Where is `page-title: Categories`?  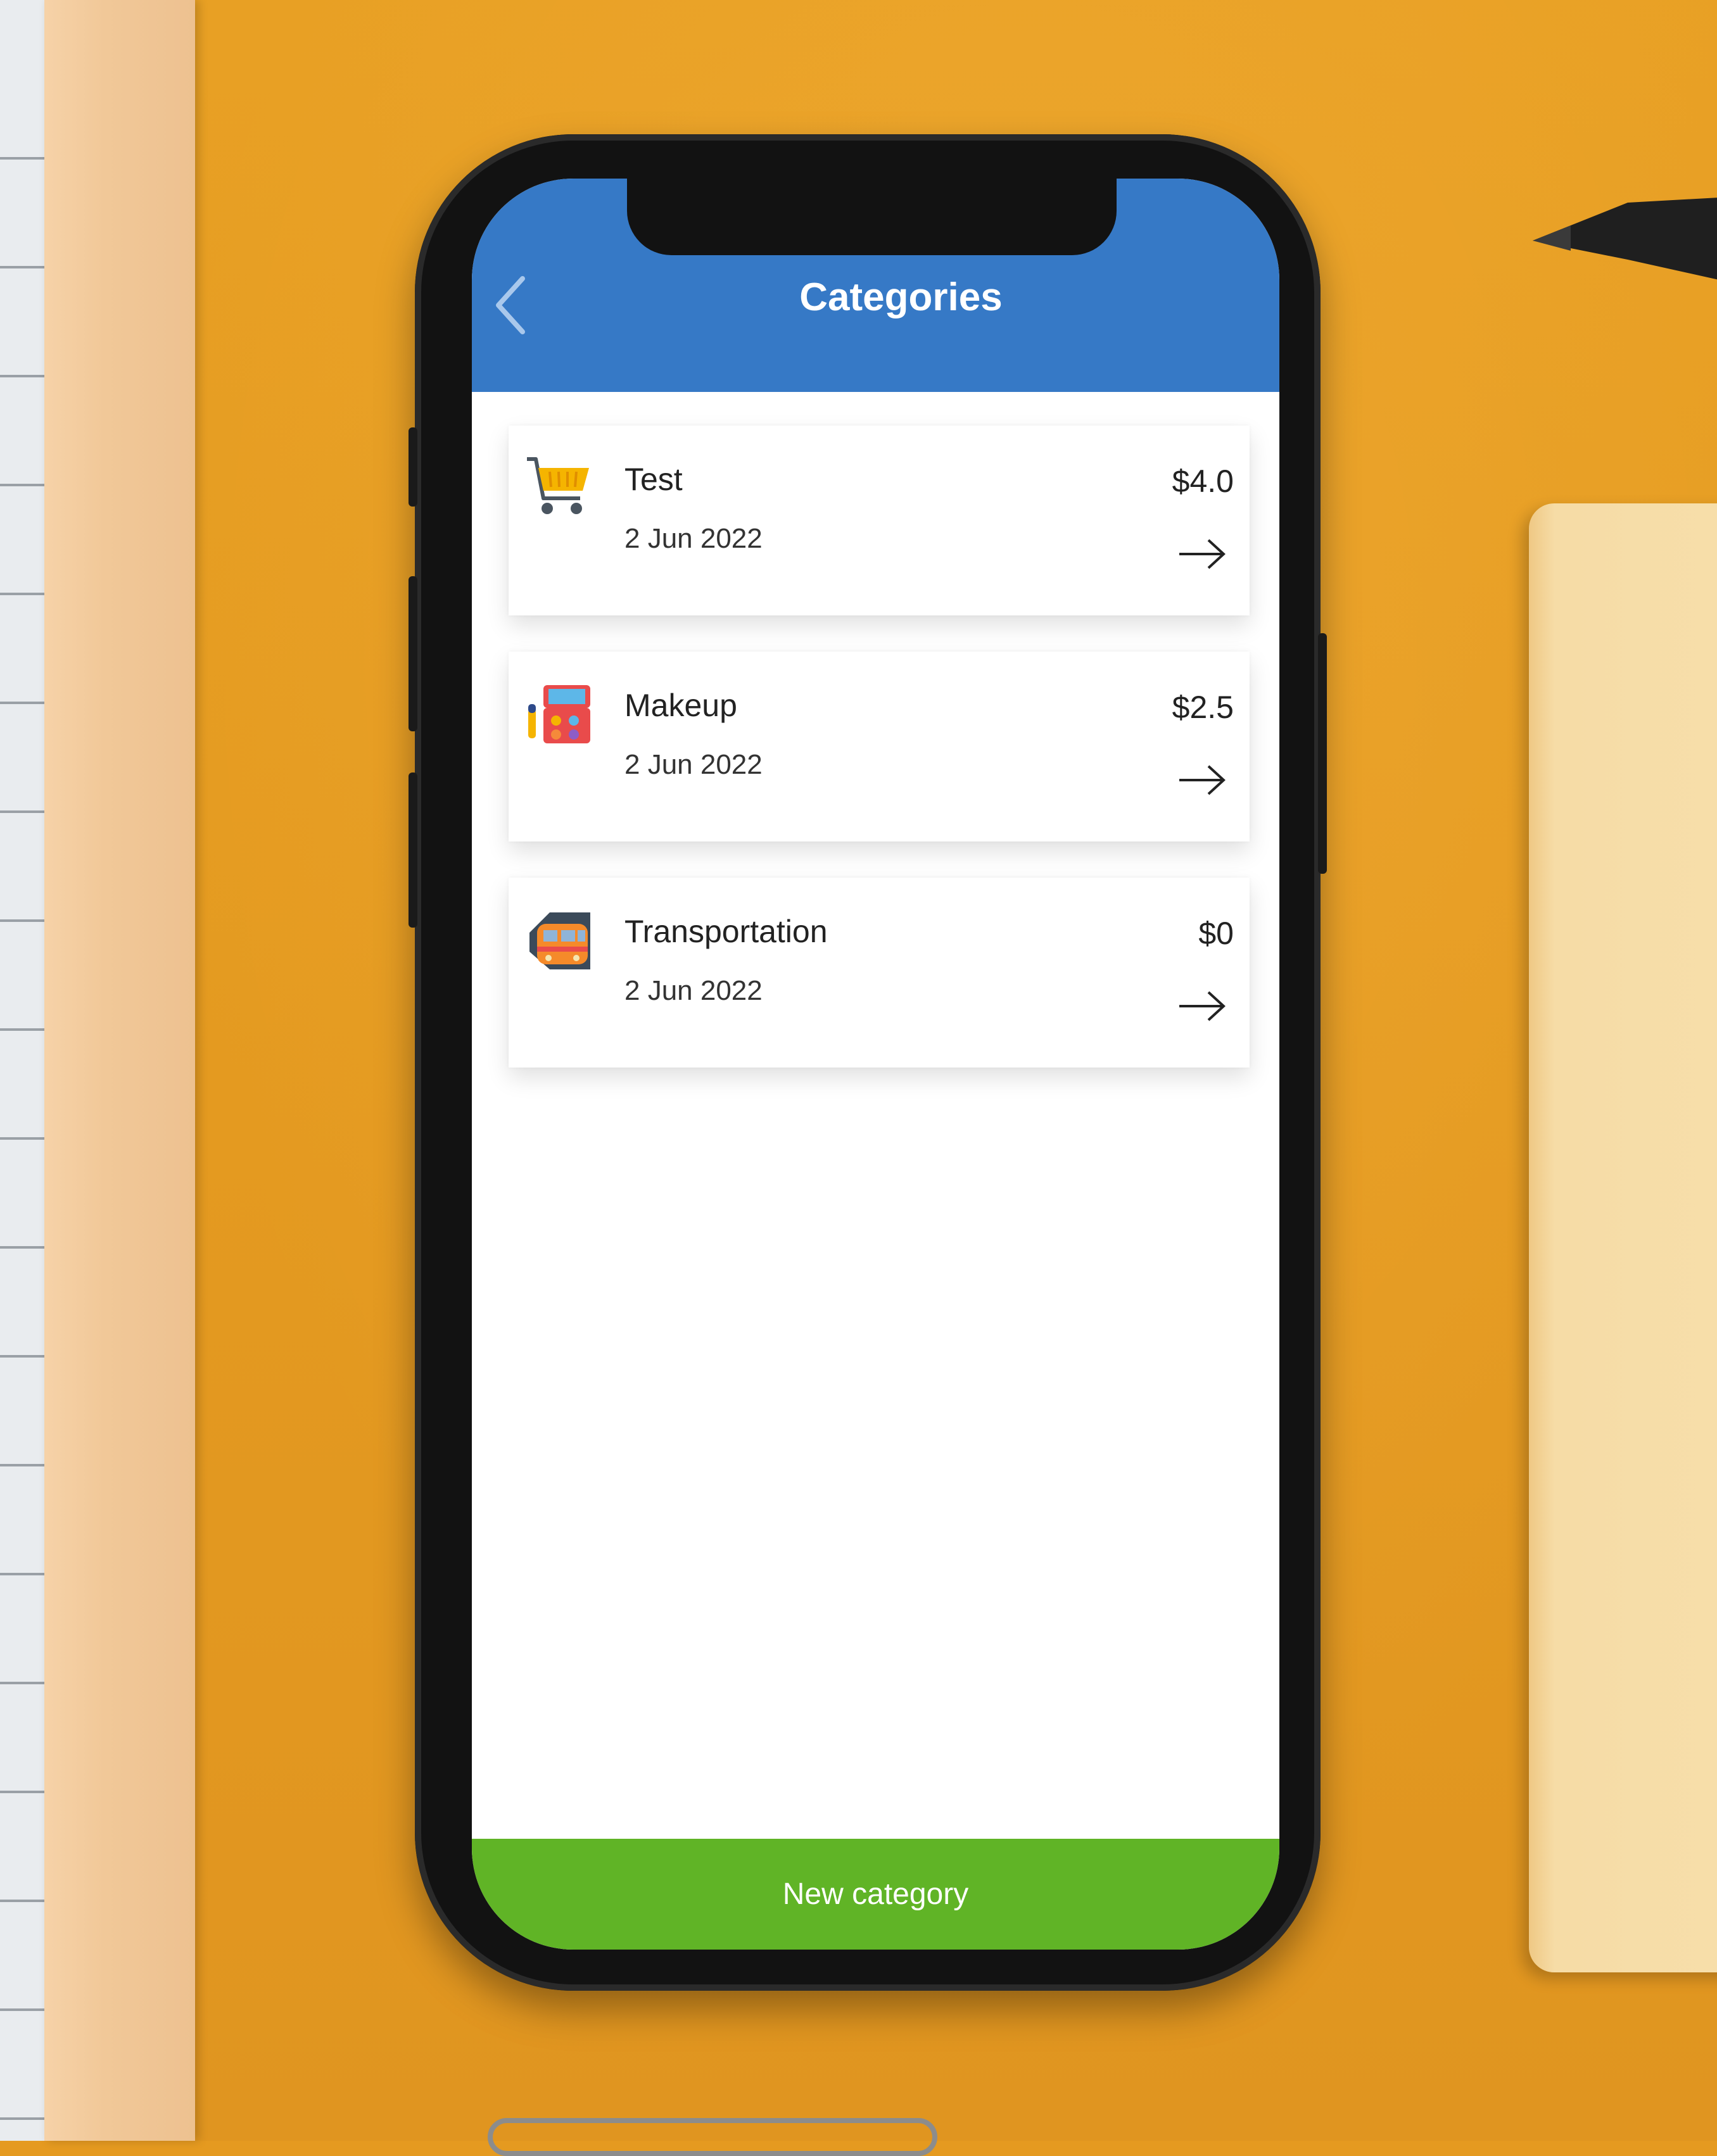
page-title: Categories is located at coordinates (901, 297).